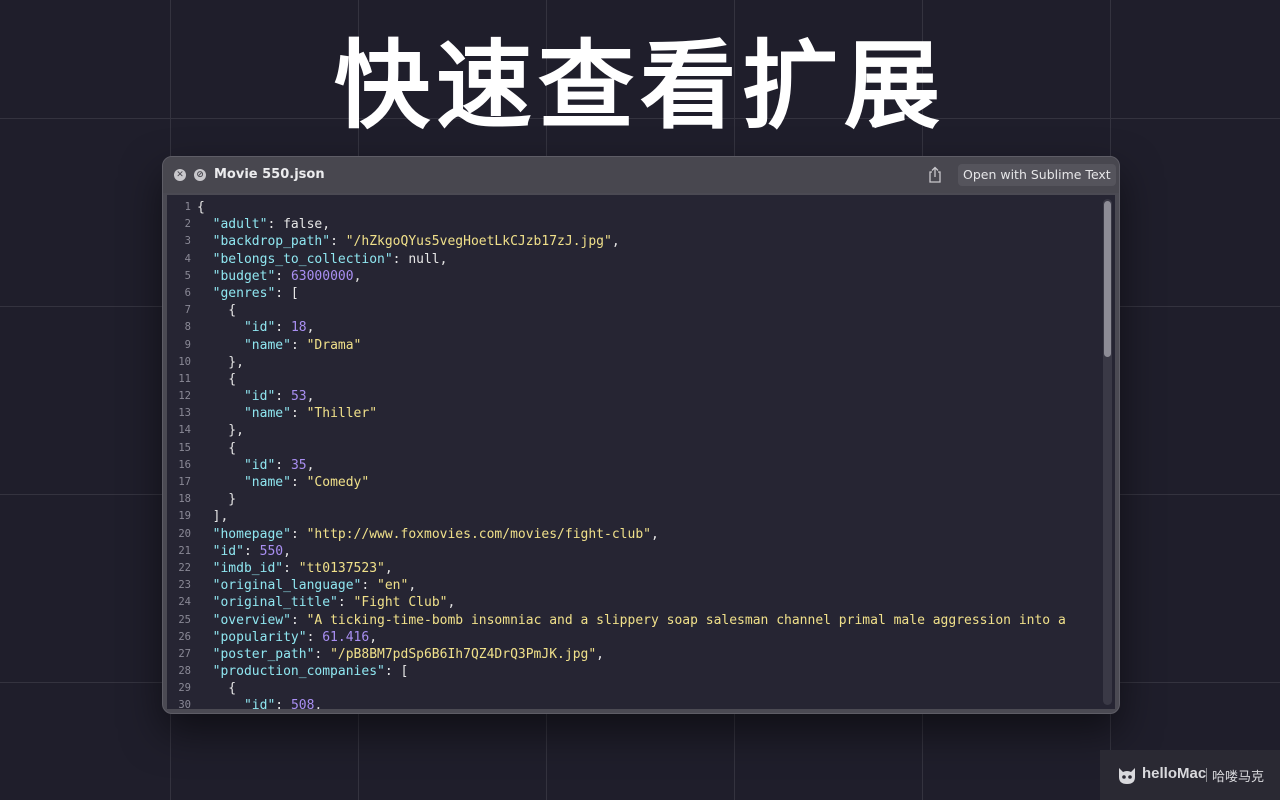 The image size is (1280, 800). Describe the element at coordinates (400, 603) in the screenshot. I see `json-string: "Fight Club"` at that location.